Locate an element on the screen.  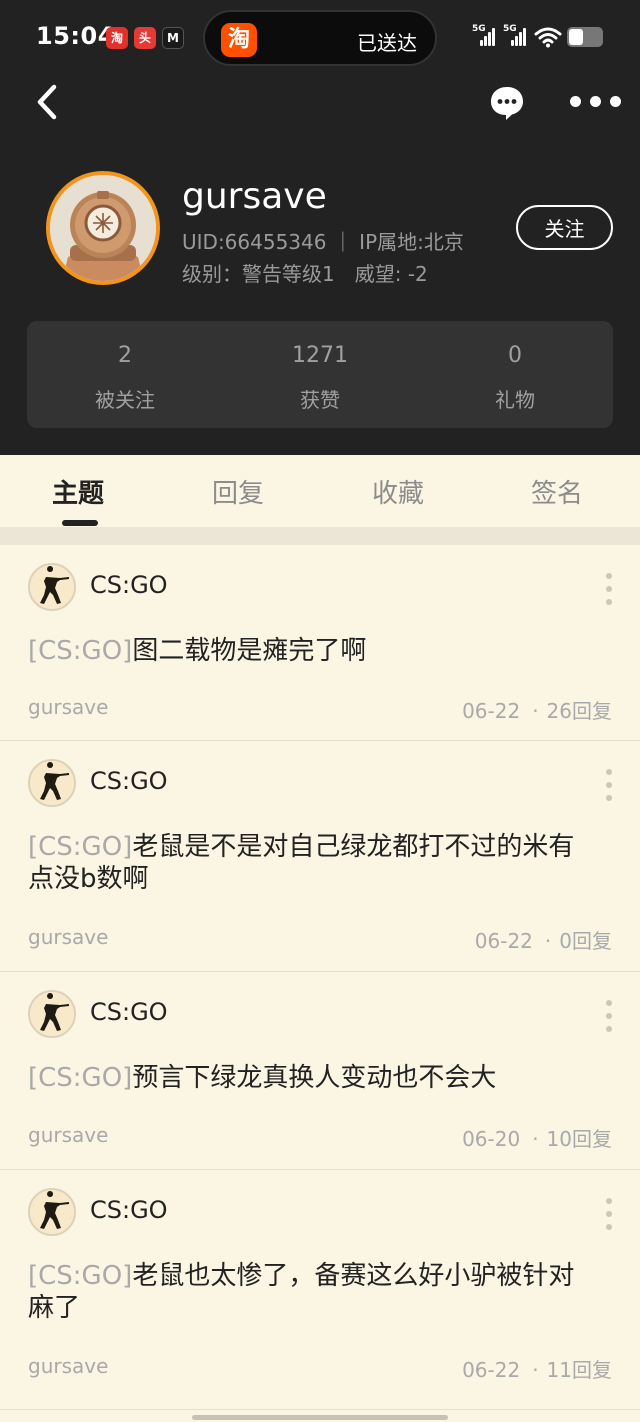
uid-ip-line: UID:66455346 ｜ IP属地:北京 is located at coordinates (323, 242).